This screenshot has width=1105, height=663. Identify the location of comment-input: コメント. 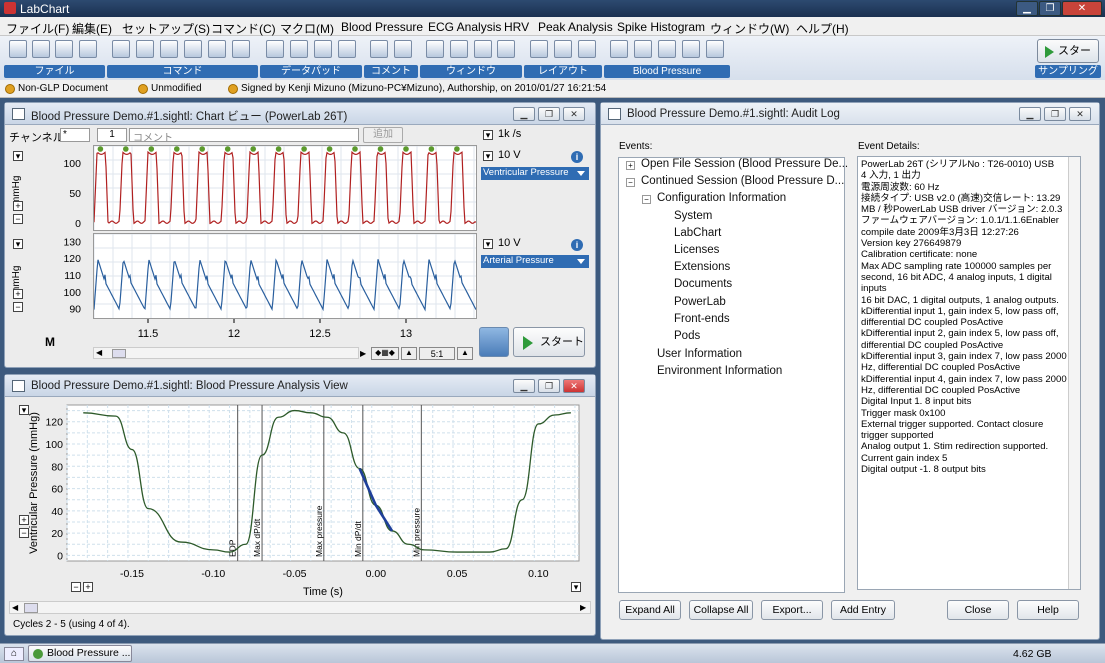
(244, 136).